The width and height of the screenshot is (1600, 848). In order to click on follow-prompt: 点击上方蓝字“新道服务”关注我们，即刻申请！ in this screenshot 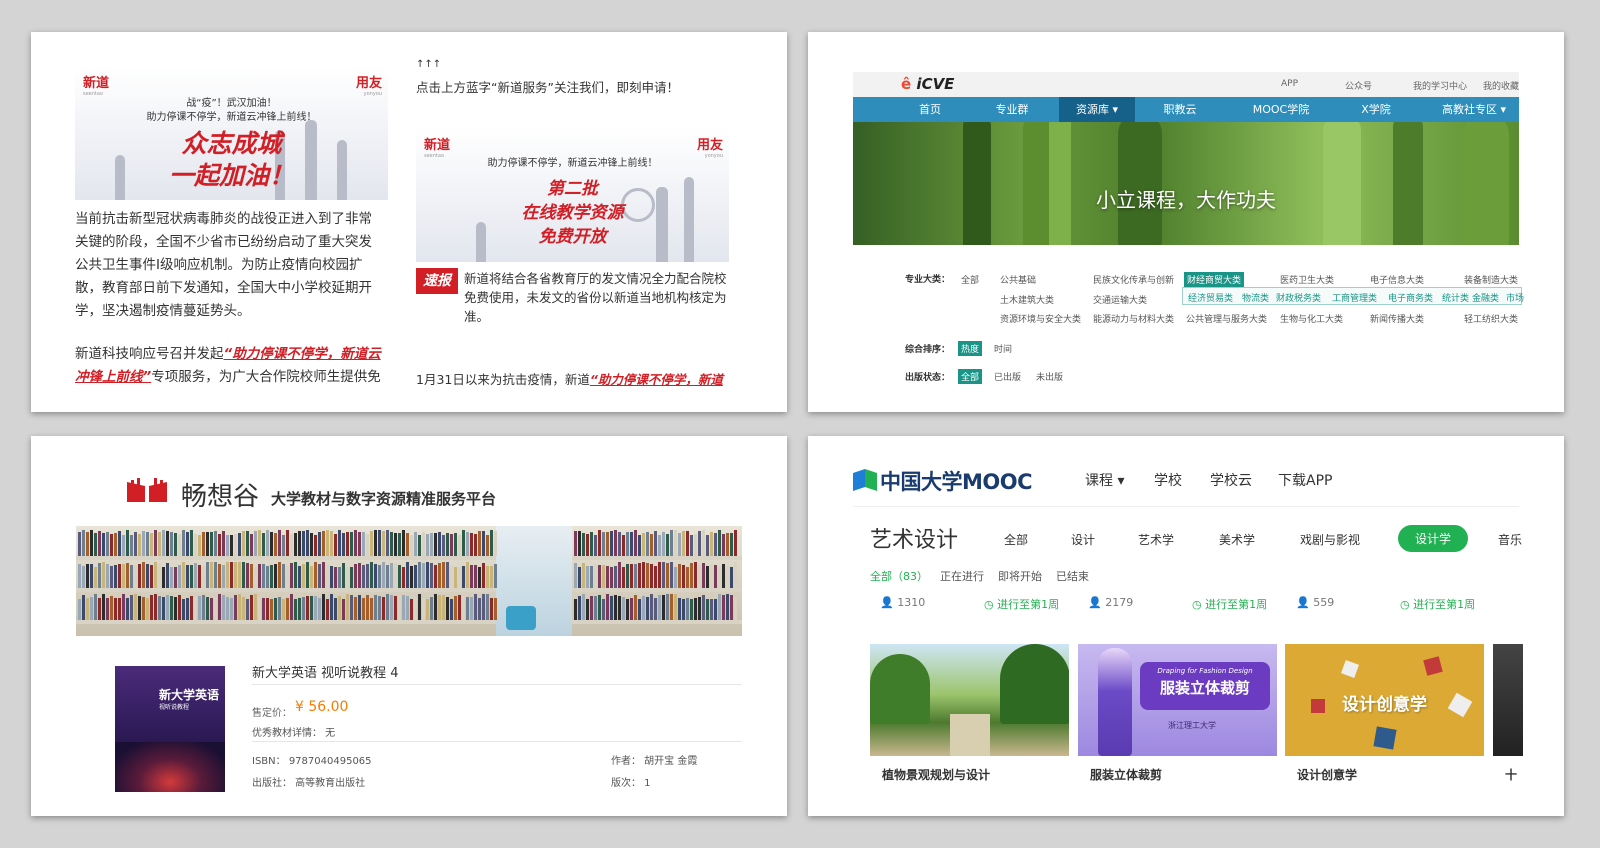, I will do `click(547, 87)`.